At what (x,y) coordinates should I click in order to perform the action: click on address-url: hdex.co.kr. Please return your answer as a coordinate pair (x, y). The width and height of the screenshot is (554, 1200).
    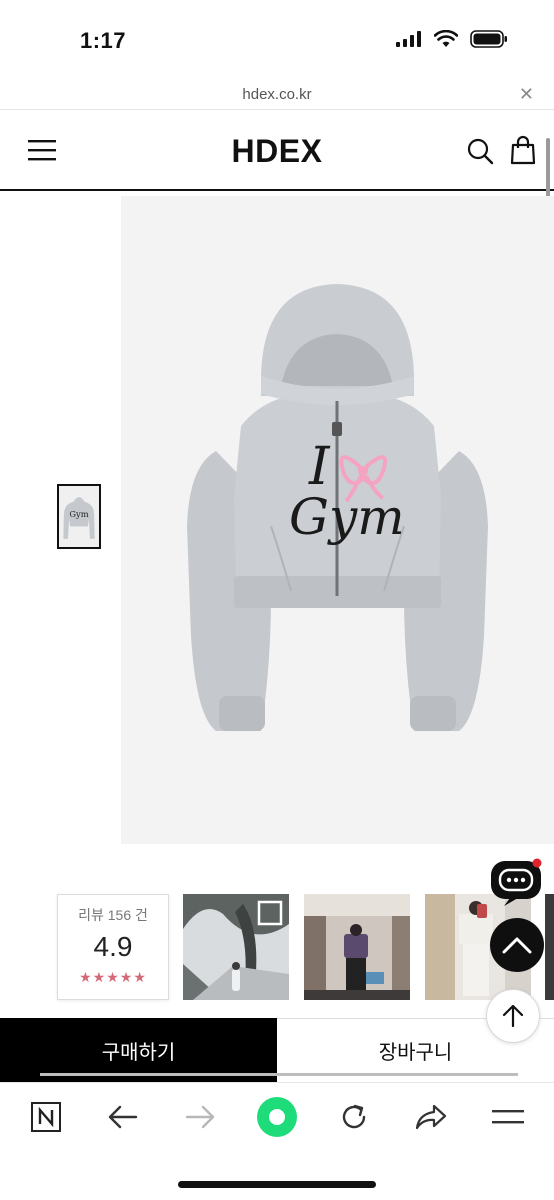
    Looking at the image, I should click on (277, 94).